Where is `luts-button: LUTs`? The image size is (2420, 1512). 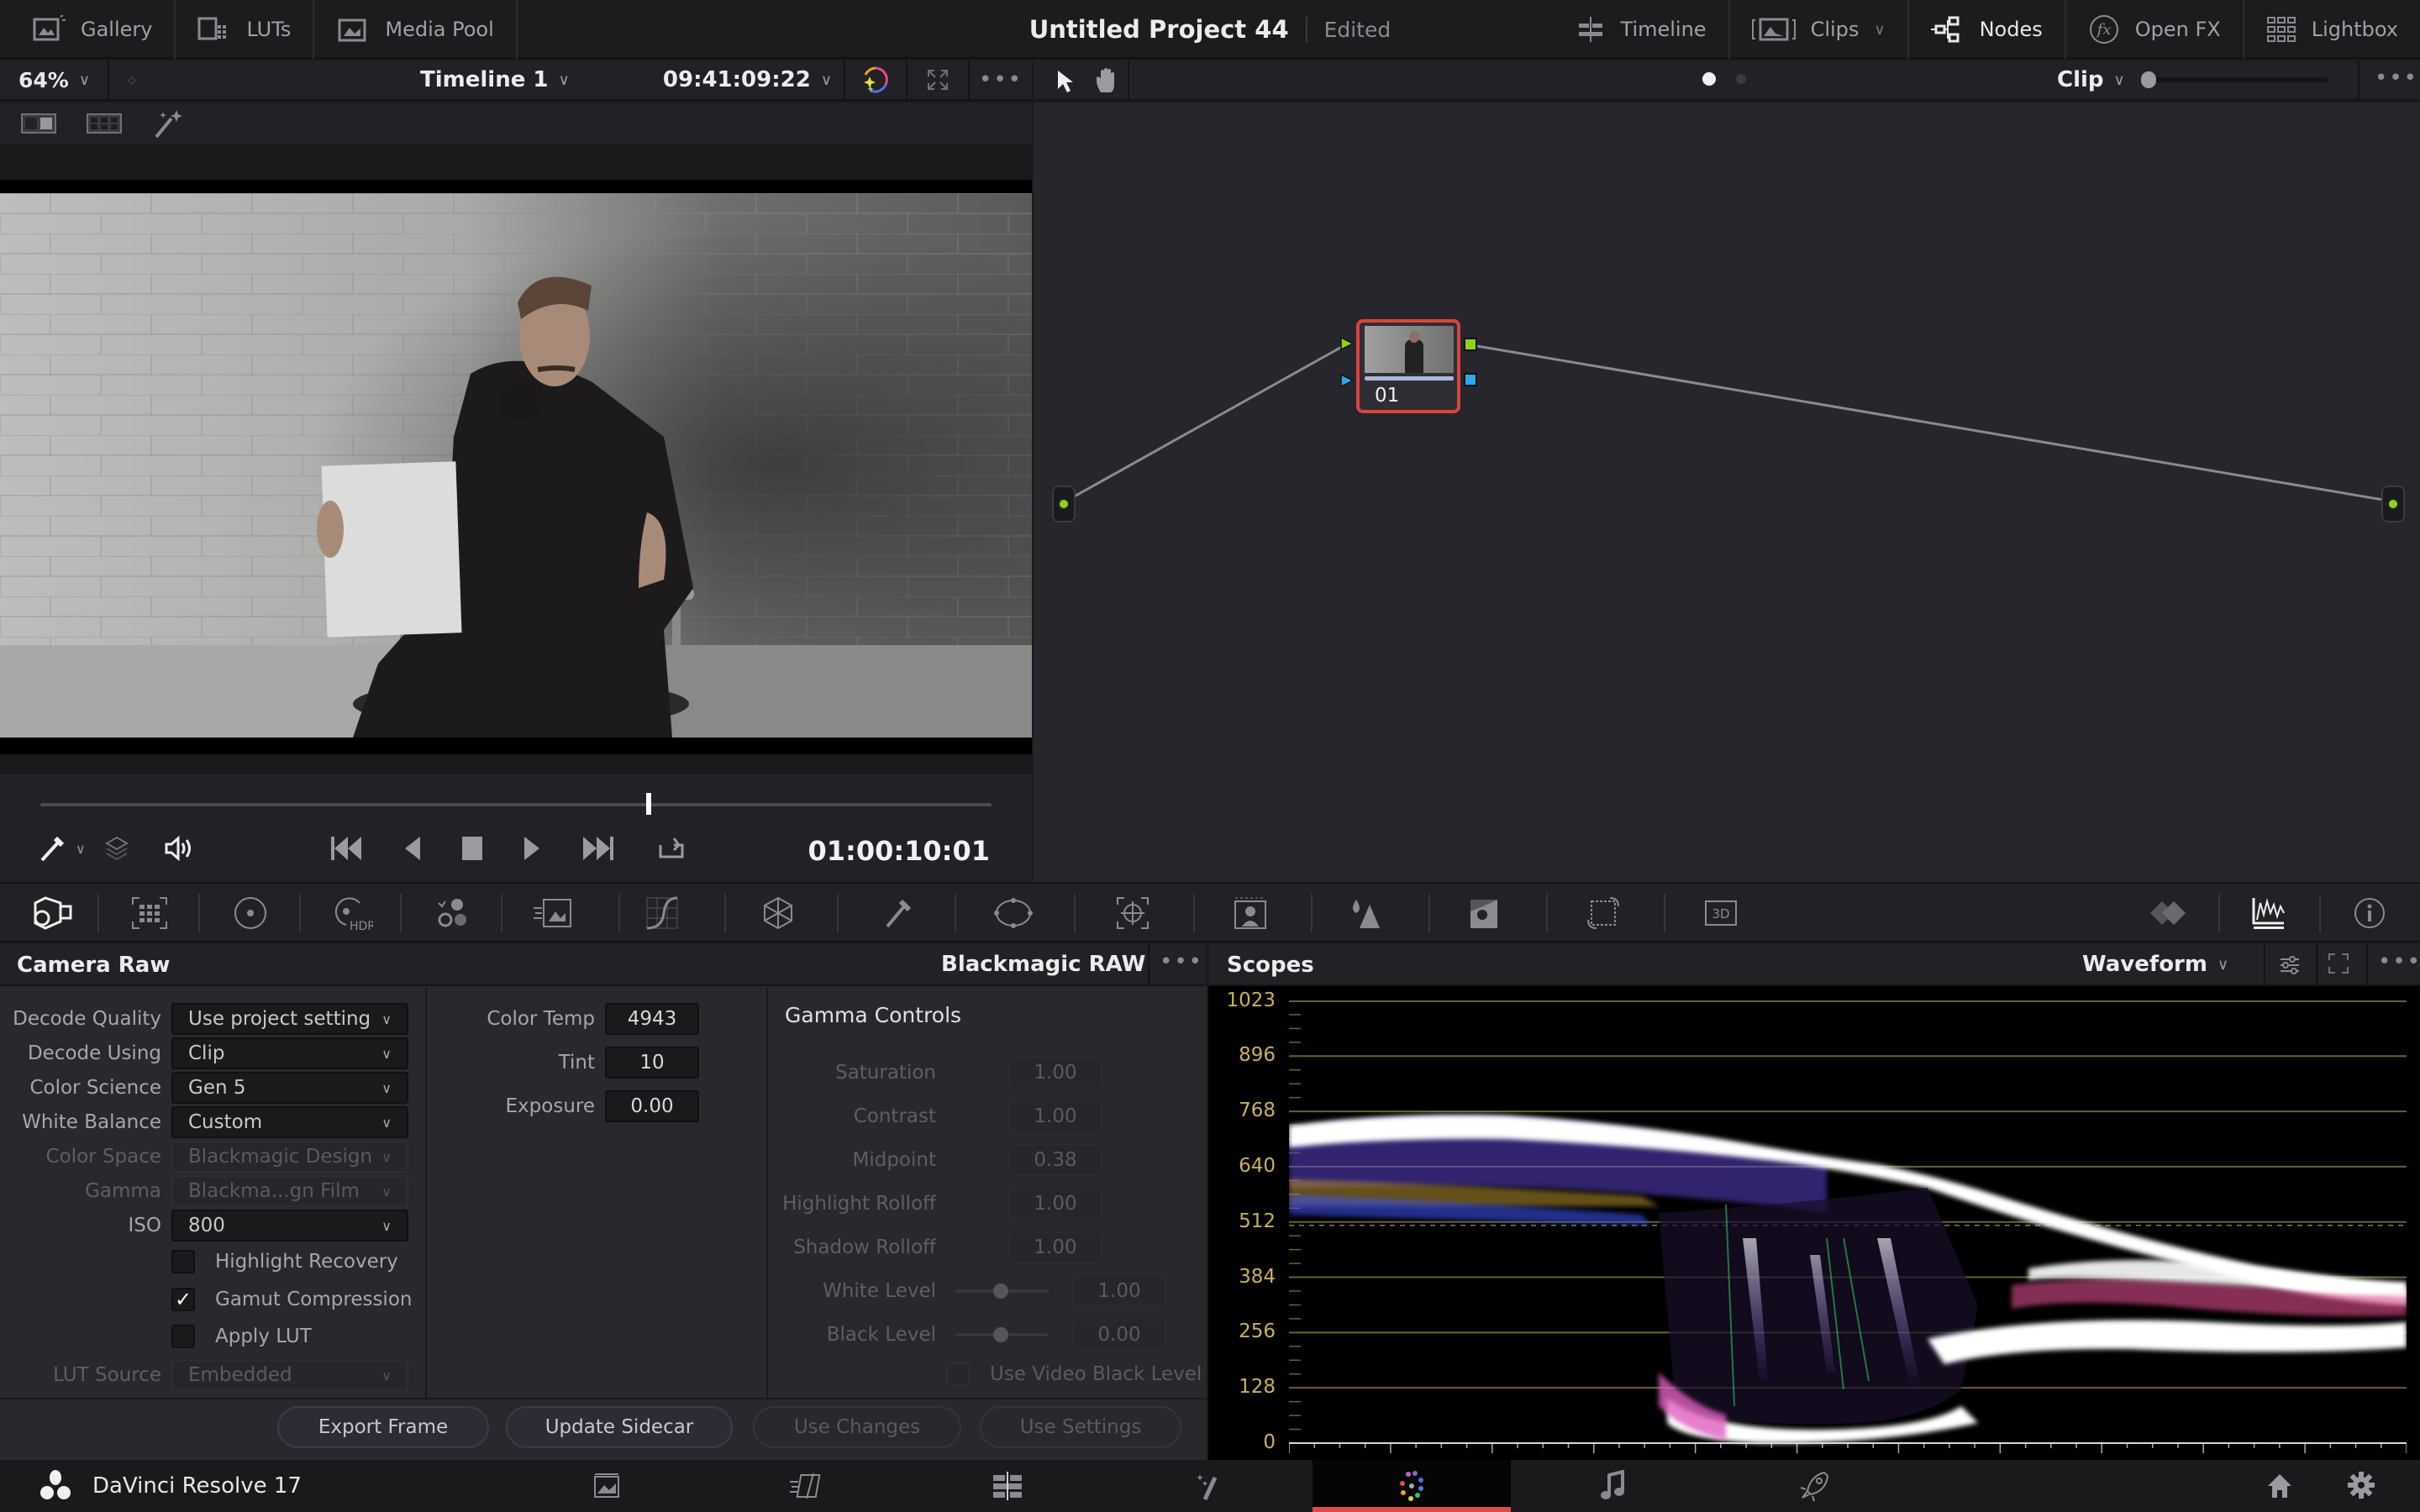
luts-button: LUTs is located at coordinates (246, 29).